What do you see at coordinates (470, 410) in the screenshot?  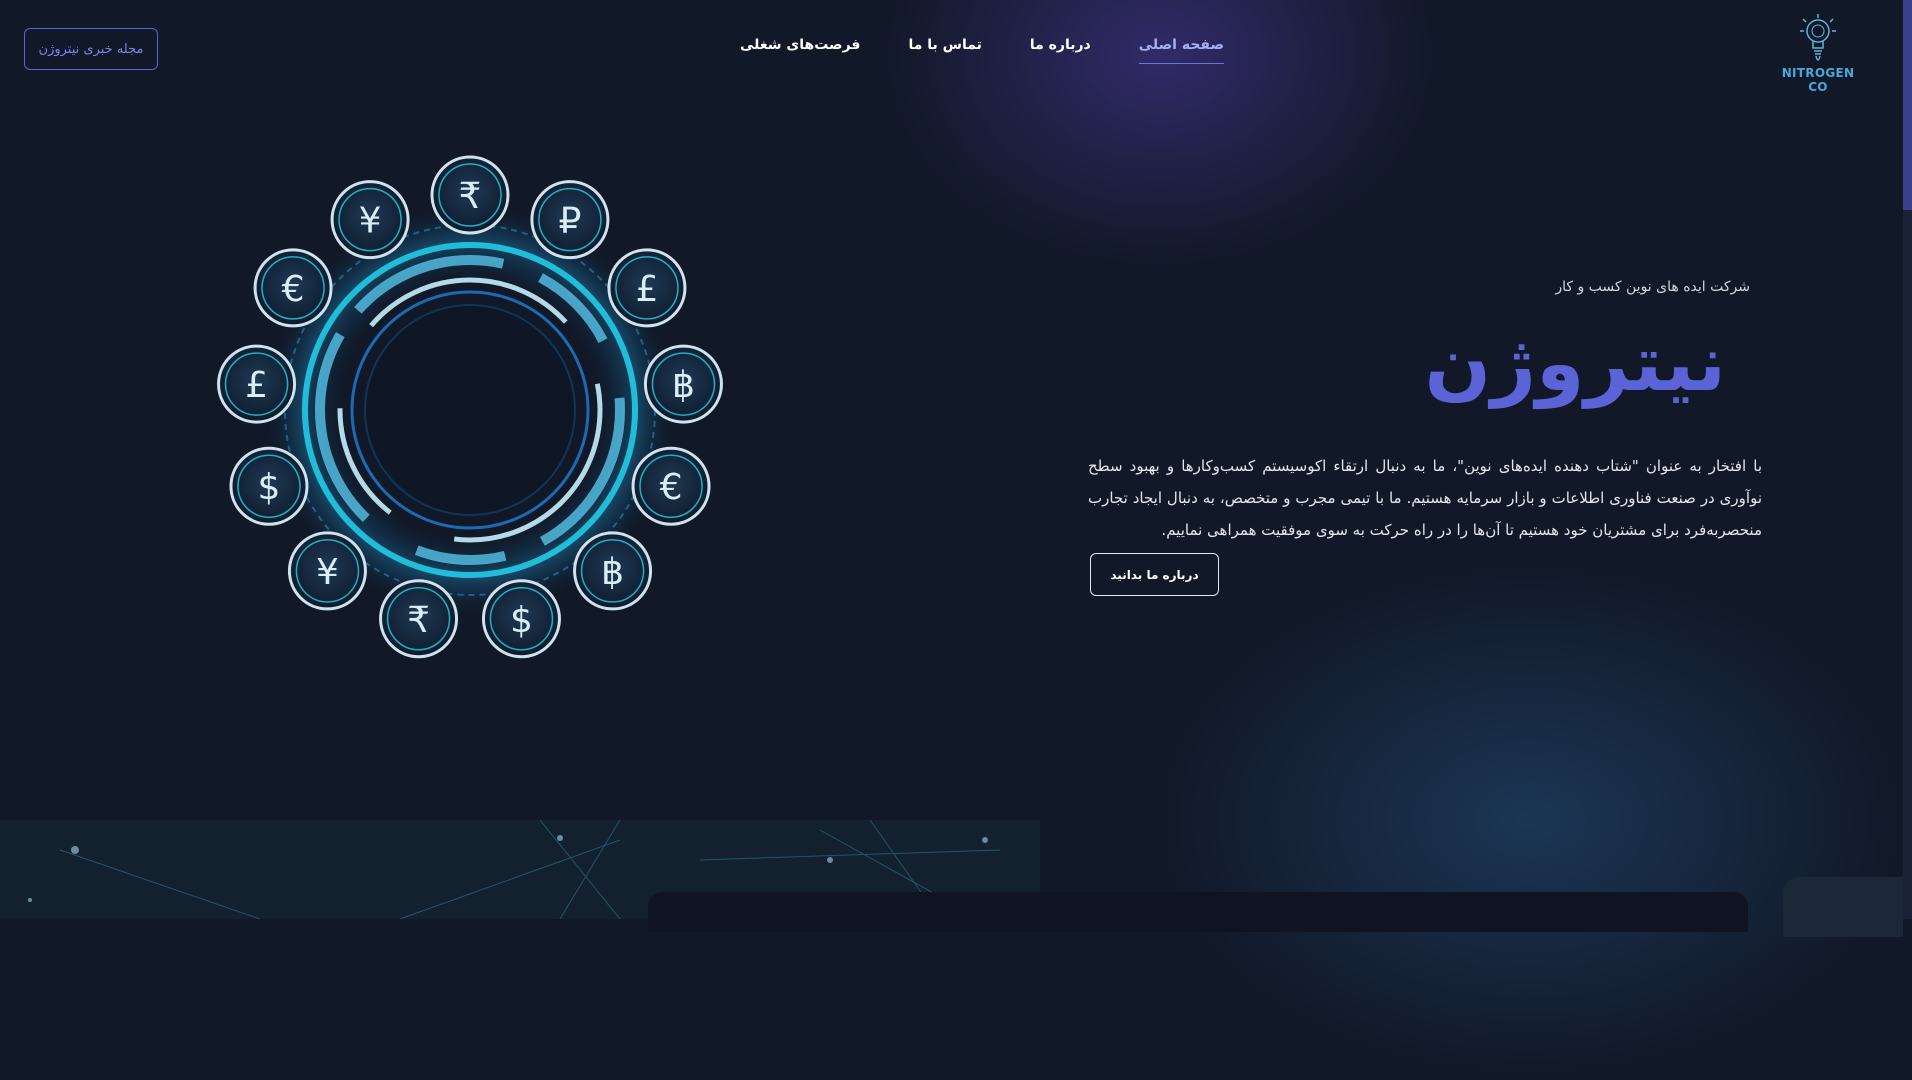 I see `currency-ring-illustration: ₹ ₽ £ ฿ € ฿ $ ₹ ¥ $ £ € ¥` at bounding box center [470, 410].